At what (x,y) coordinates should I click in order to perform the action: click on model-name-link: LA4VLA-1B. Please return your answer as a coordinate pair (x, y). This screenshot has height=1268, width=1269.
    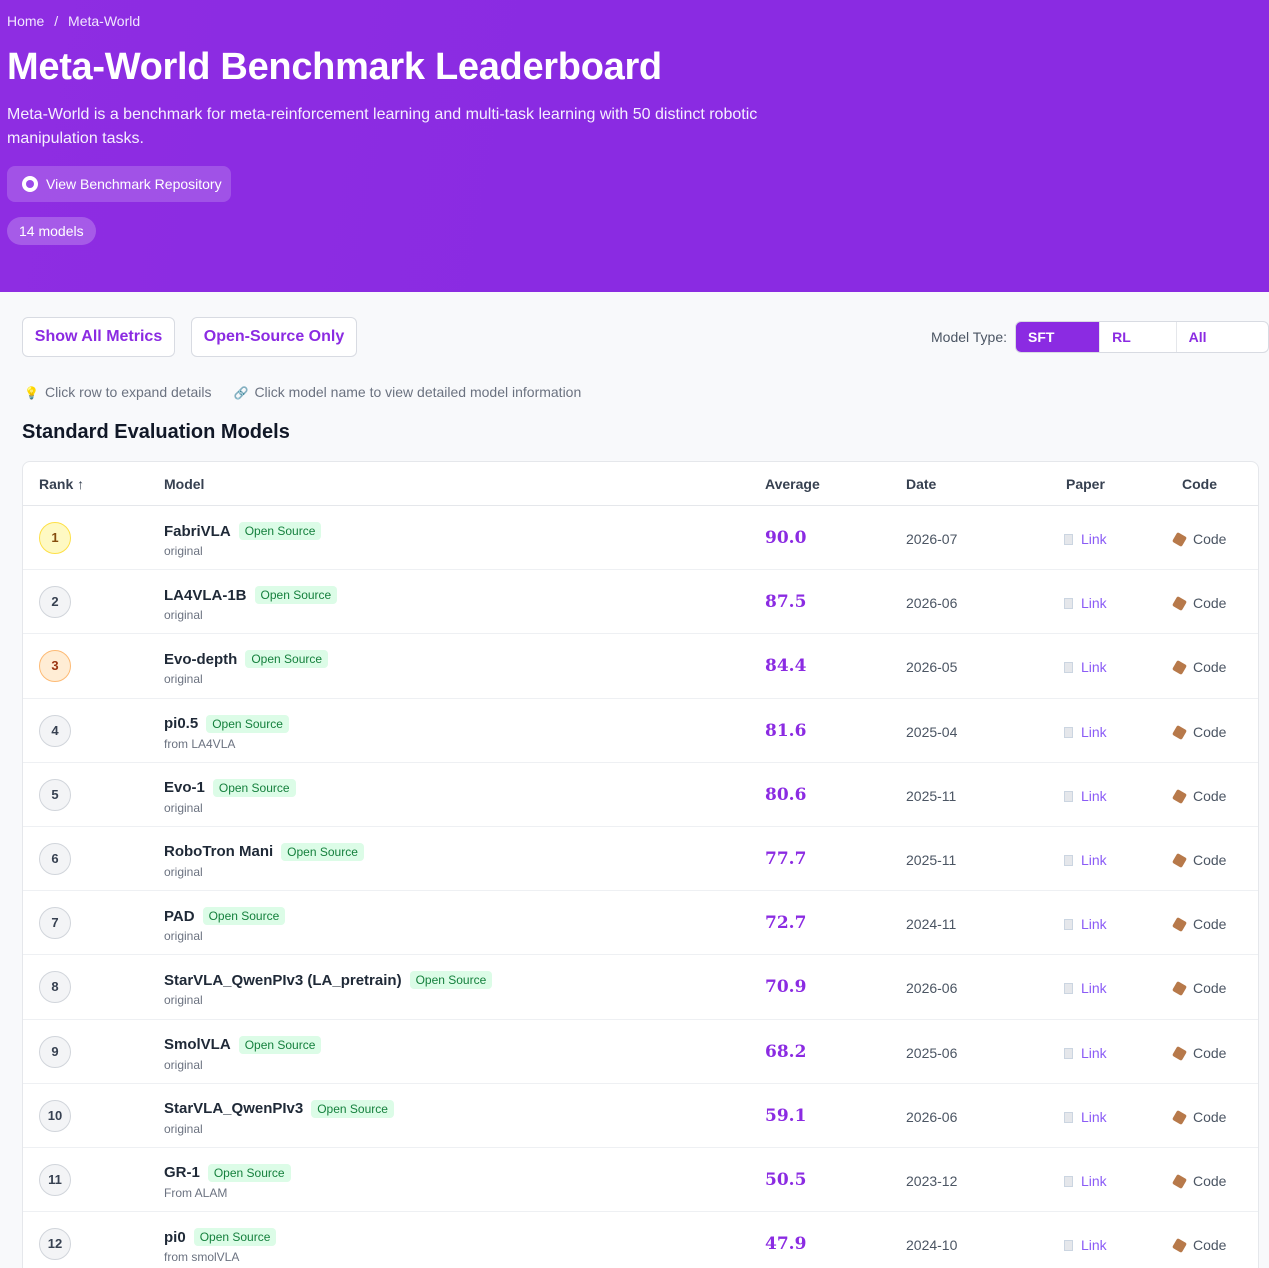
    Looking at the image, I should click on (205, 595).